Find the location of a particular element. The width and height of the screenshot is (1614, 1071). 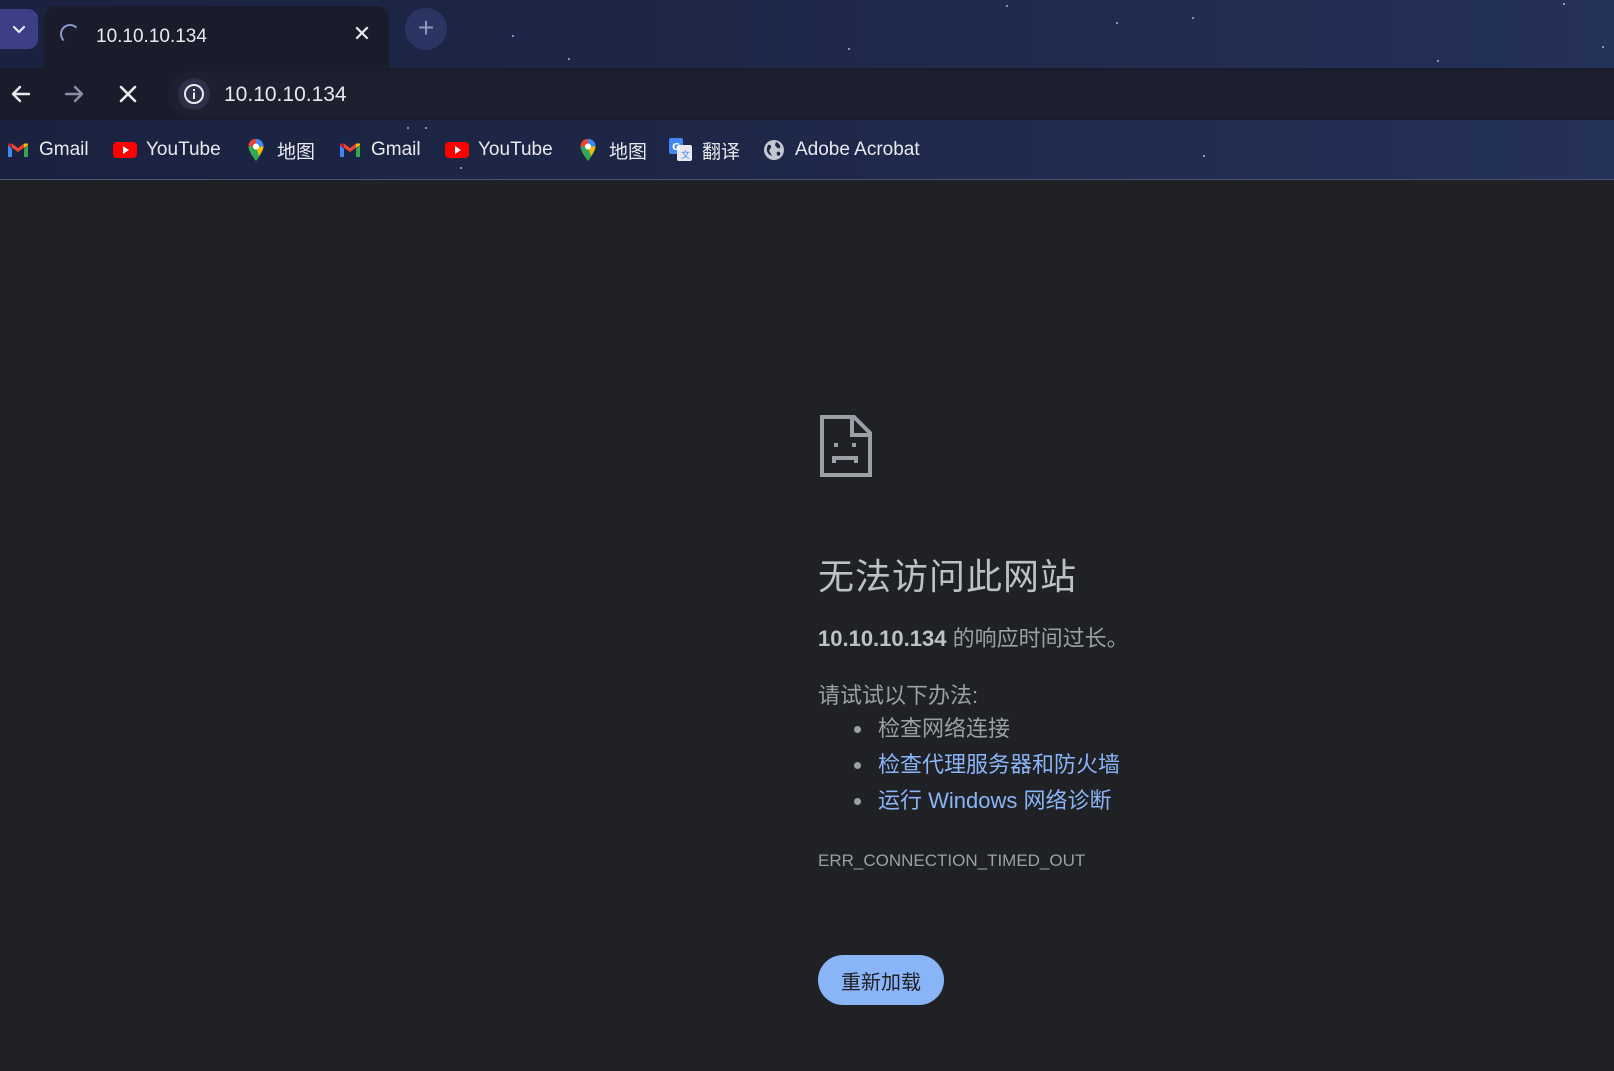

svg-text: 文 is located at coordinates (685, 155).